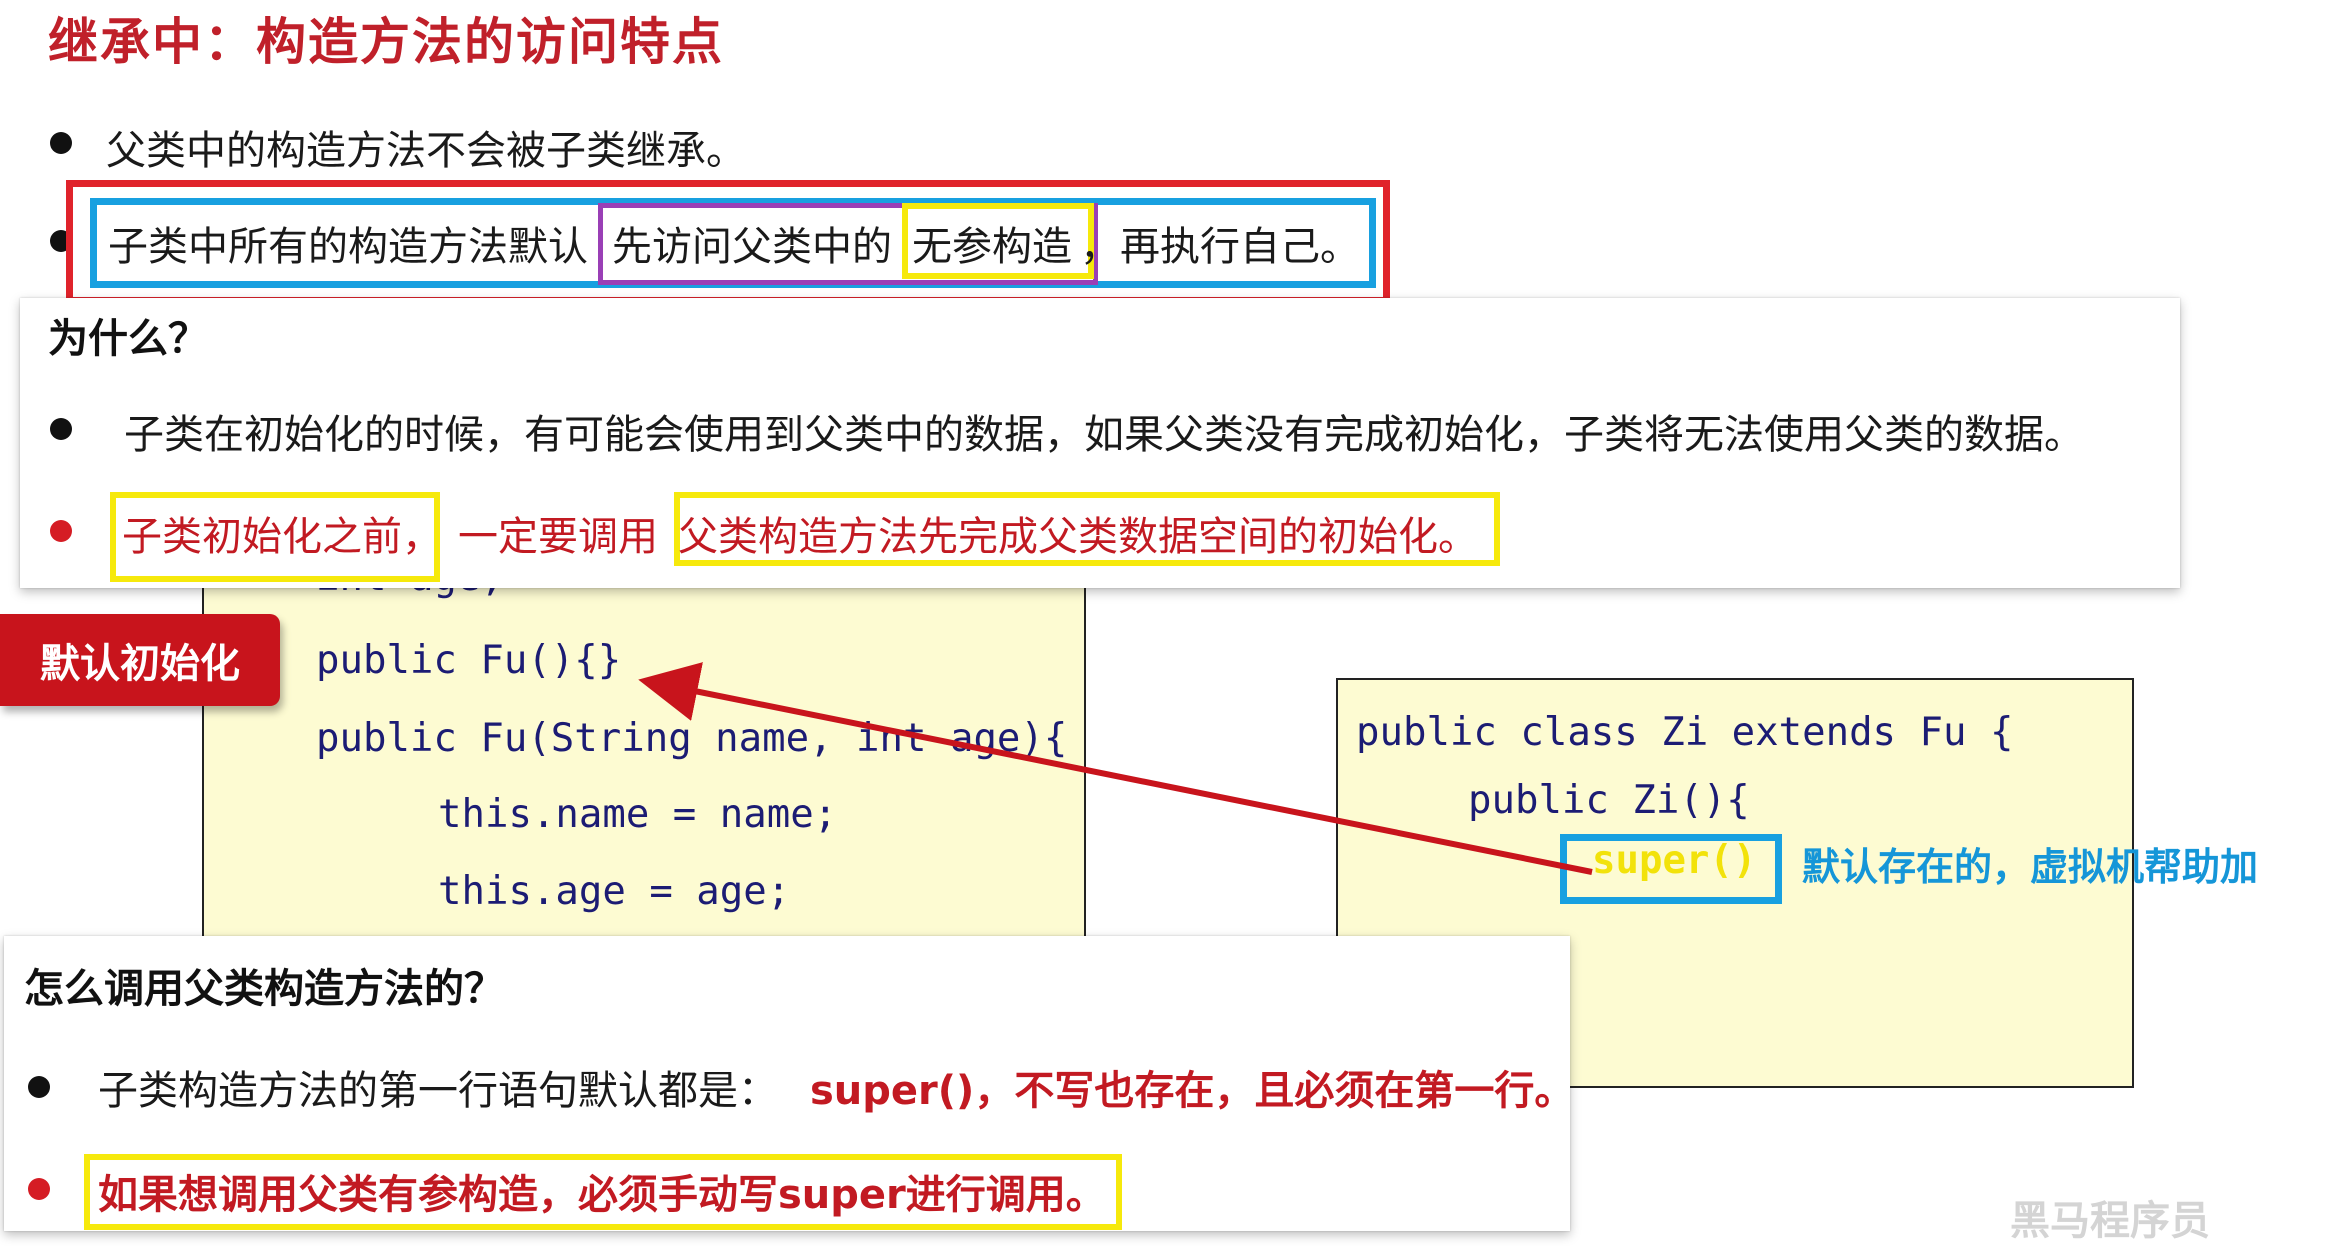  What do you see at coordinates (1078, 537) in the screenshot?
I see `why-bullet-2-part3: 父类构造方法先完成父类数据空间的初始化。` at bounding box center [1078, 537].